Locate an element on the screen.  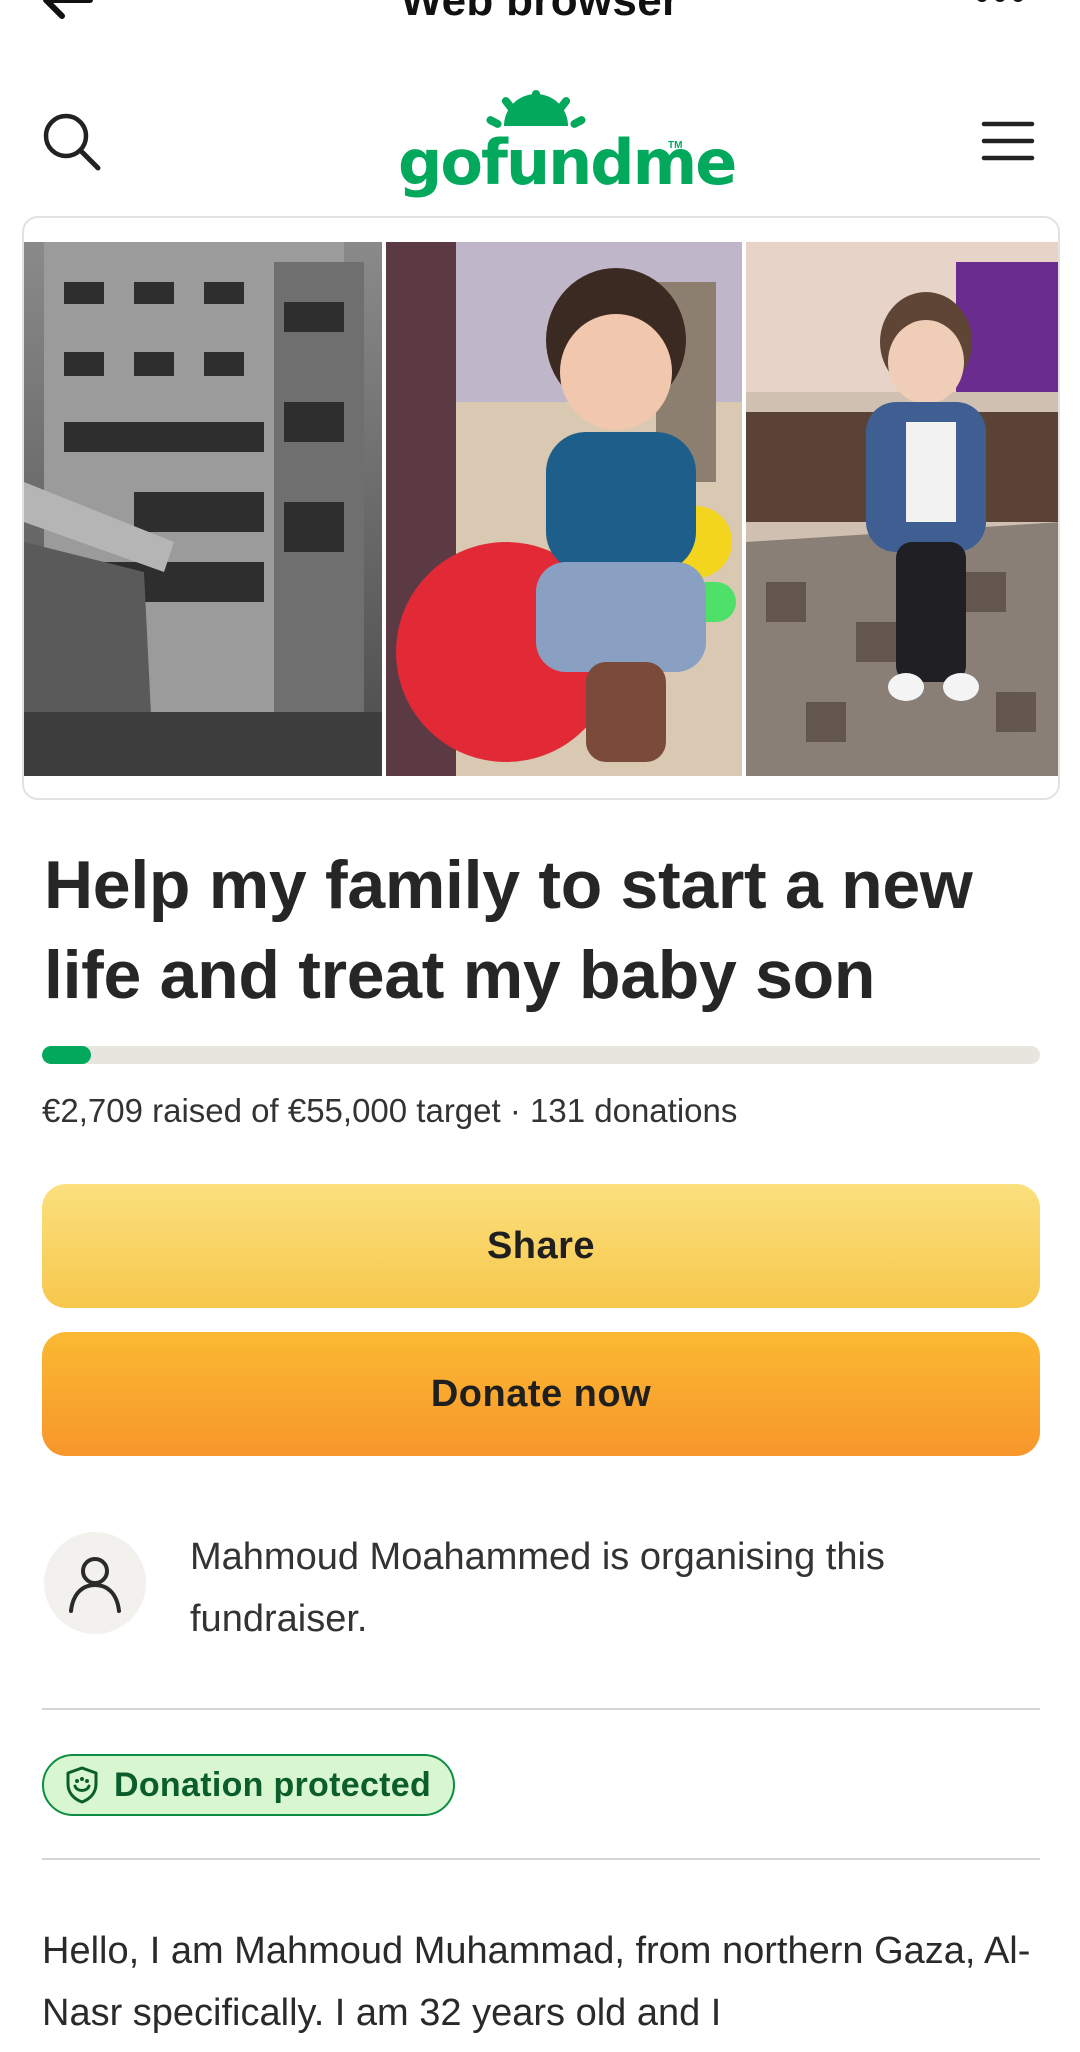
hamburger-menu-icon is located at coordinates (1008, 141).